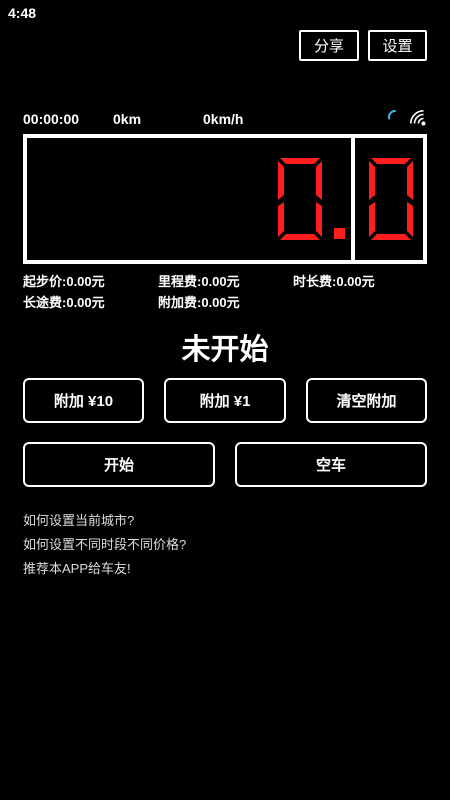 This screenshot has height=800, width=450. I want to click on long-distance-fee: 长途费:0.00元, so click(64, 302).